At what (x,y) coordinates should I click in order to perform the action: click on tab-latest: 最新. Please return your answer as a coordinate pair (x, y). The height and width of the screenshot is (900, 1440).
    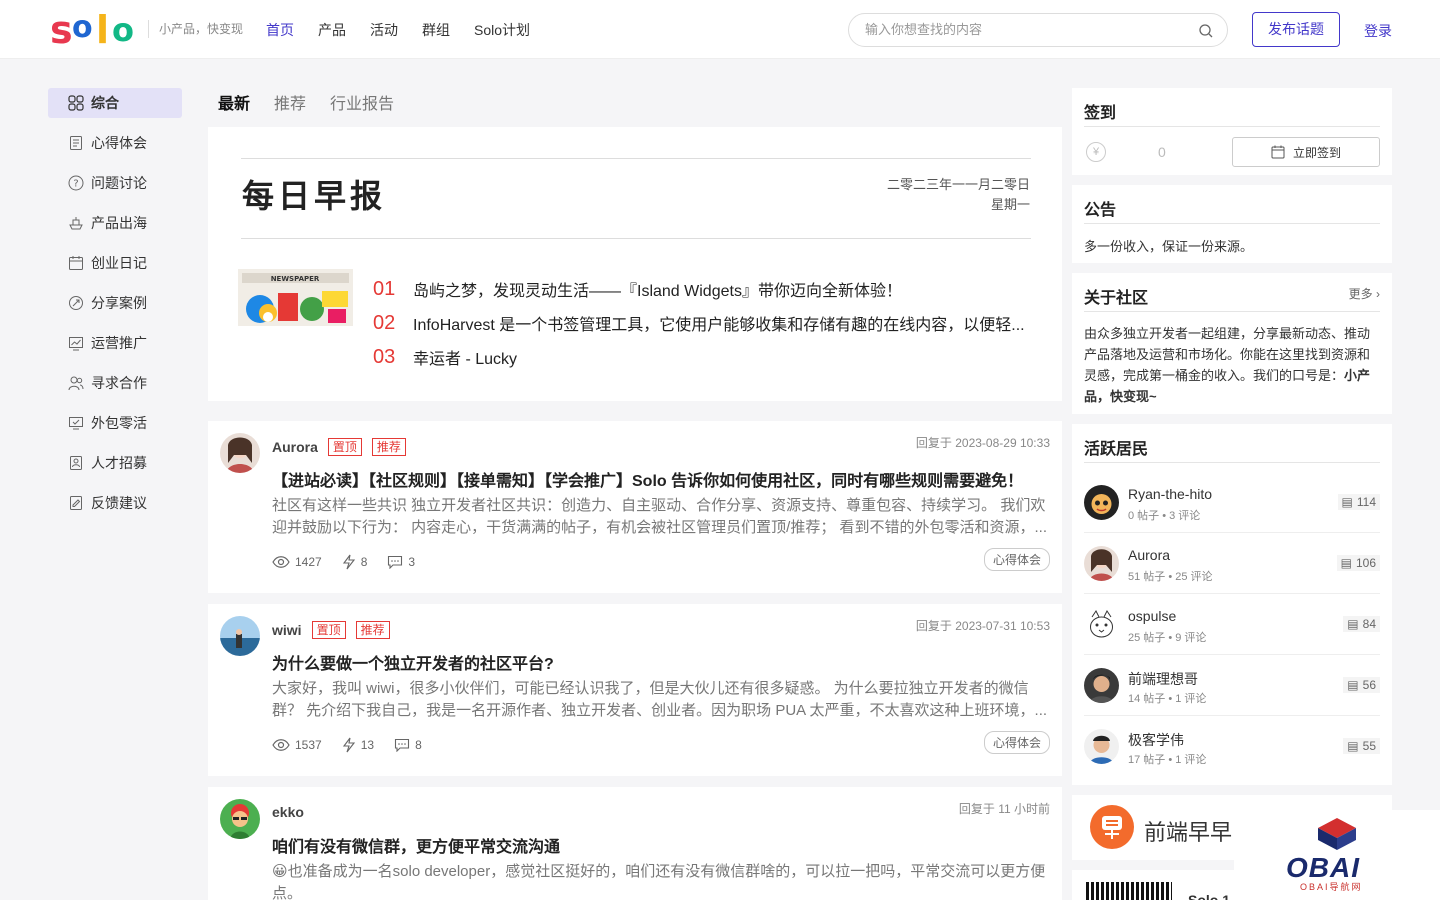
    Looking at the image, I should click on (234, 102).